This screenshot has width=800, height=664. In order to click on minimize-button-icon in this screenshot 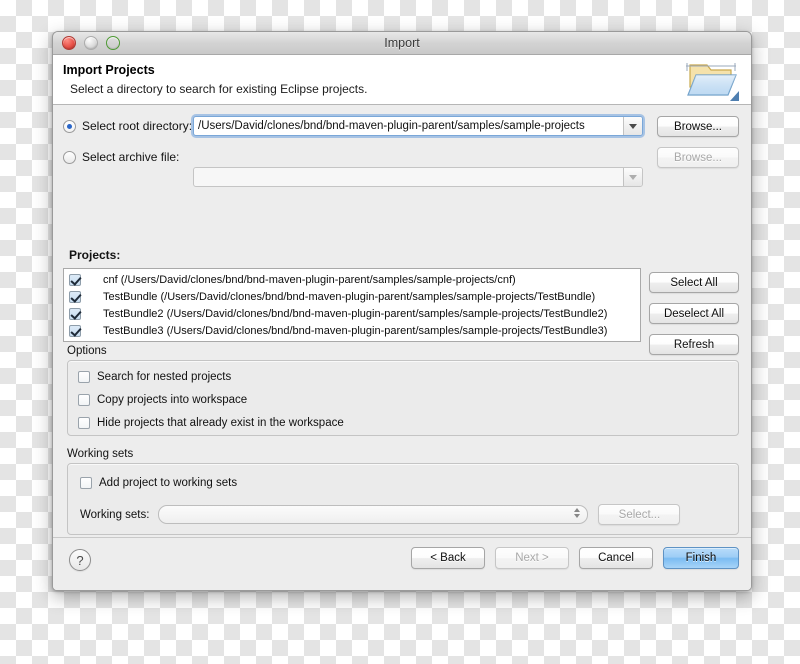, I will do `click(91, 43)`.